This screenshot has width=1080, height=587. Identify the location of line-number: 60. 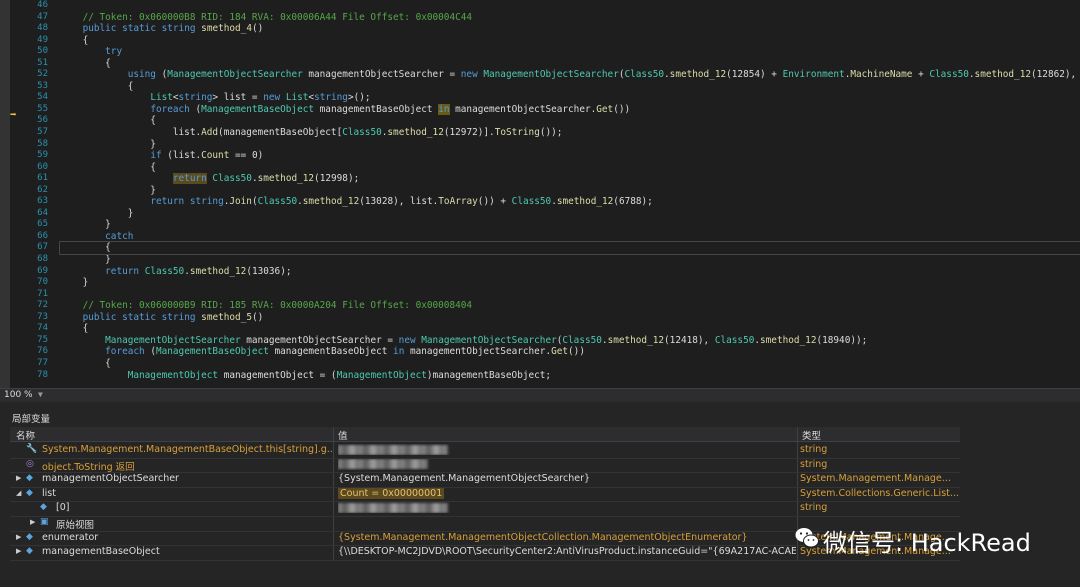
(42, 166).